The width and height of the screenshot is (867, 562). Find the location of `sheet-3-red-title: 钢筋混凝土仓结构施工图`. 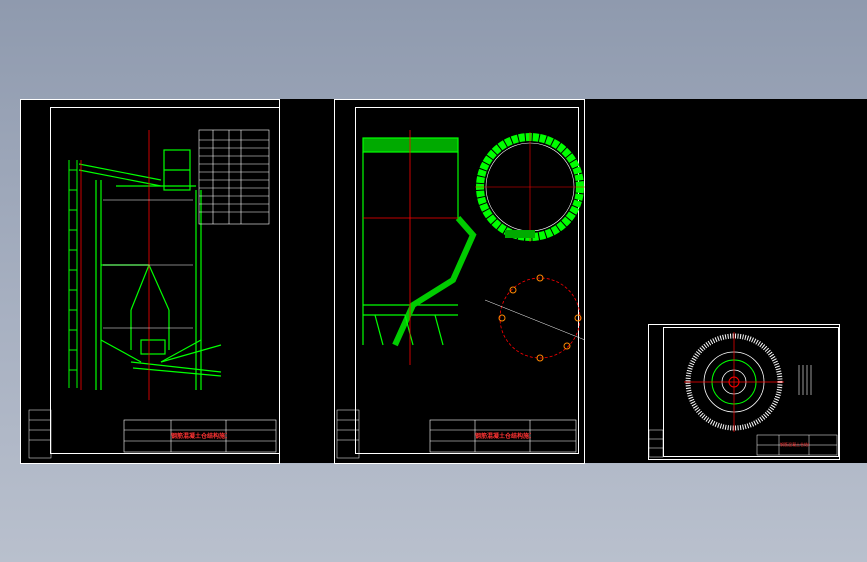

sheet-3-red-title: 钢筋混凝土仓结构施工图 is located at coordinates (794, 444).